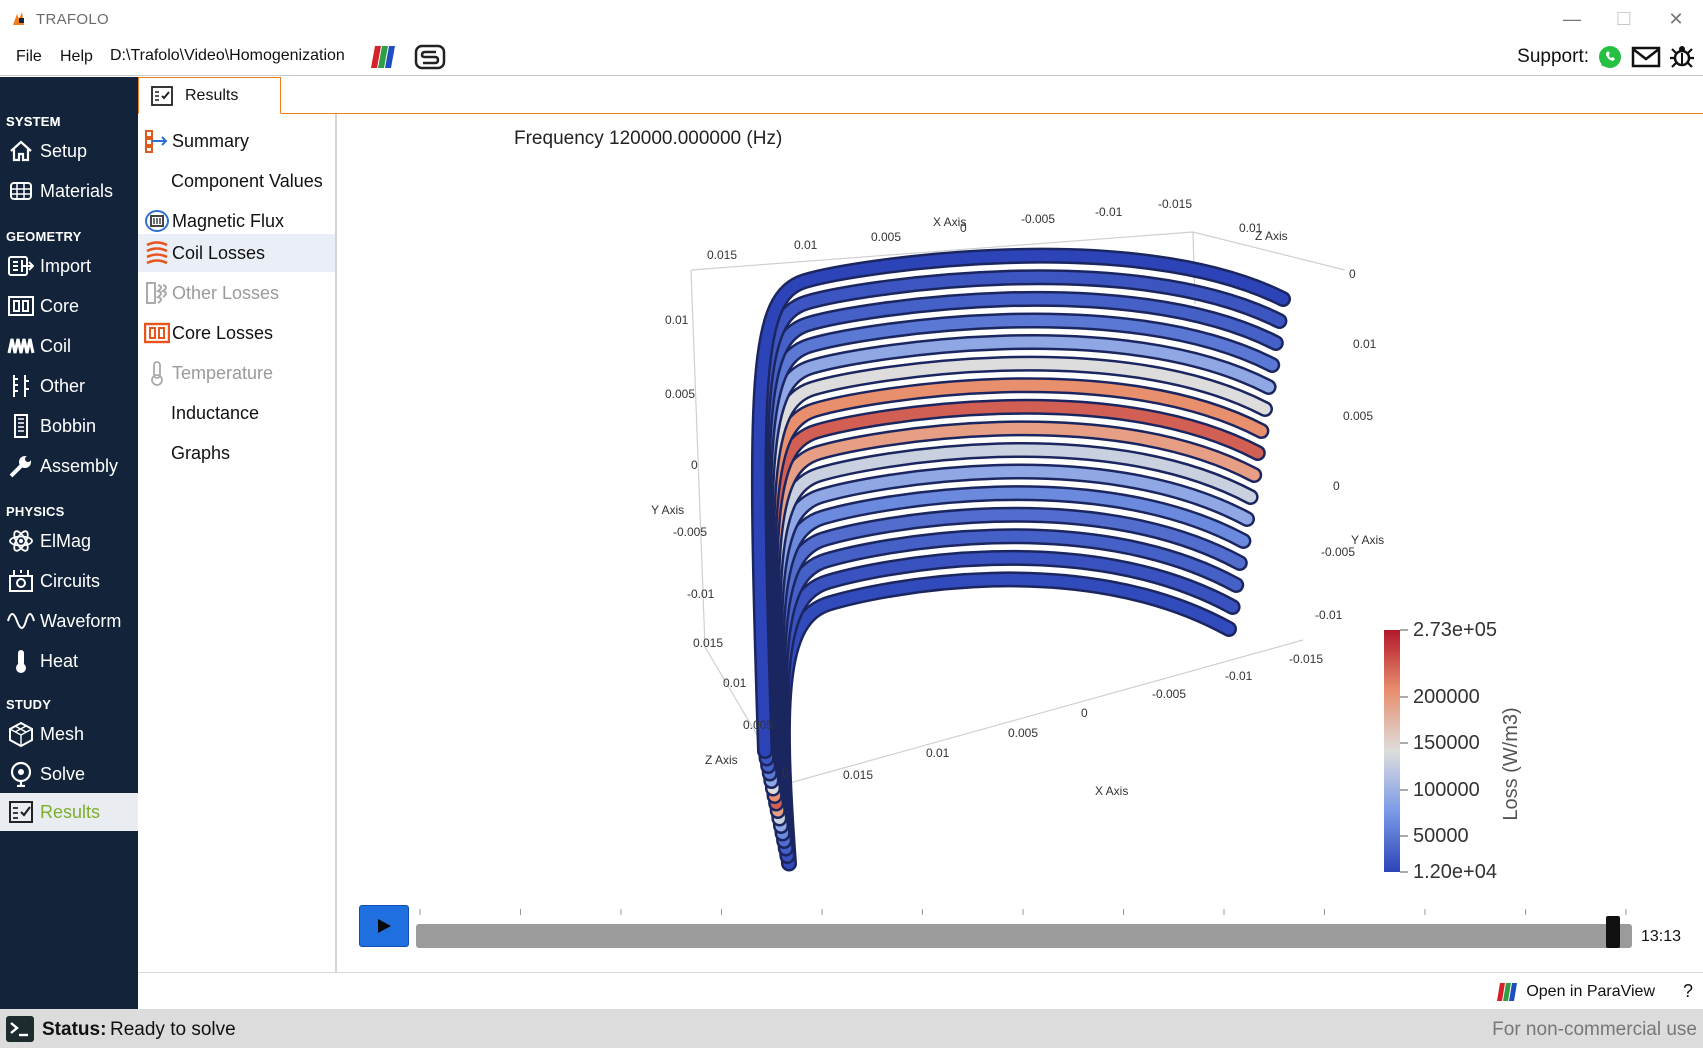 The height and width of the screenshot is (1048, 1703). I want to click on timeline-ticks, so click(1023, 912).